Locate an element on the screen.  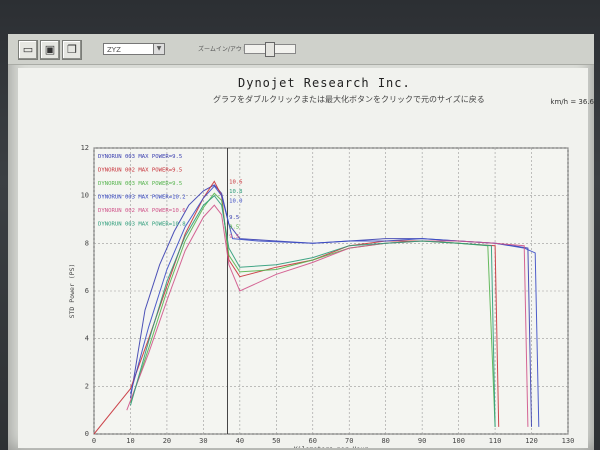
x-axis-label: Kilometers per Hour is located at coordinates (331, 446).